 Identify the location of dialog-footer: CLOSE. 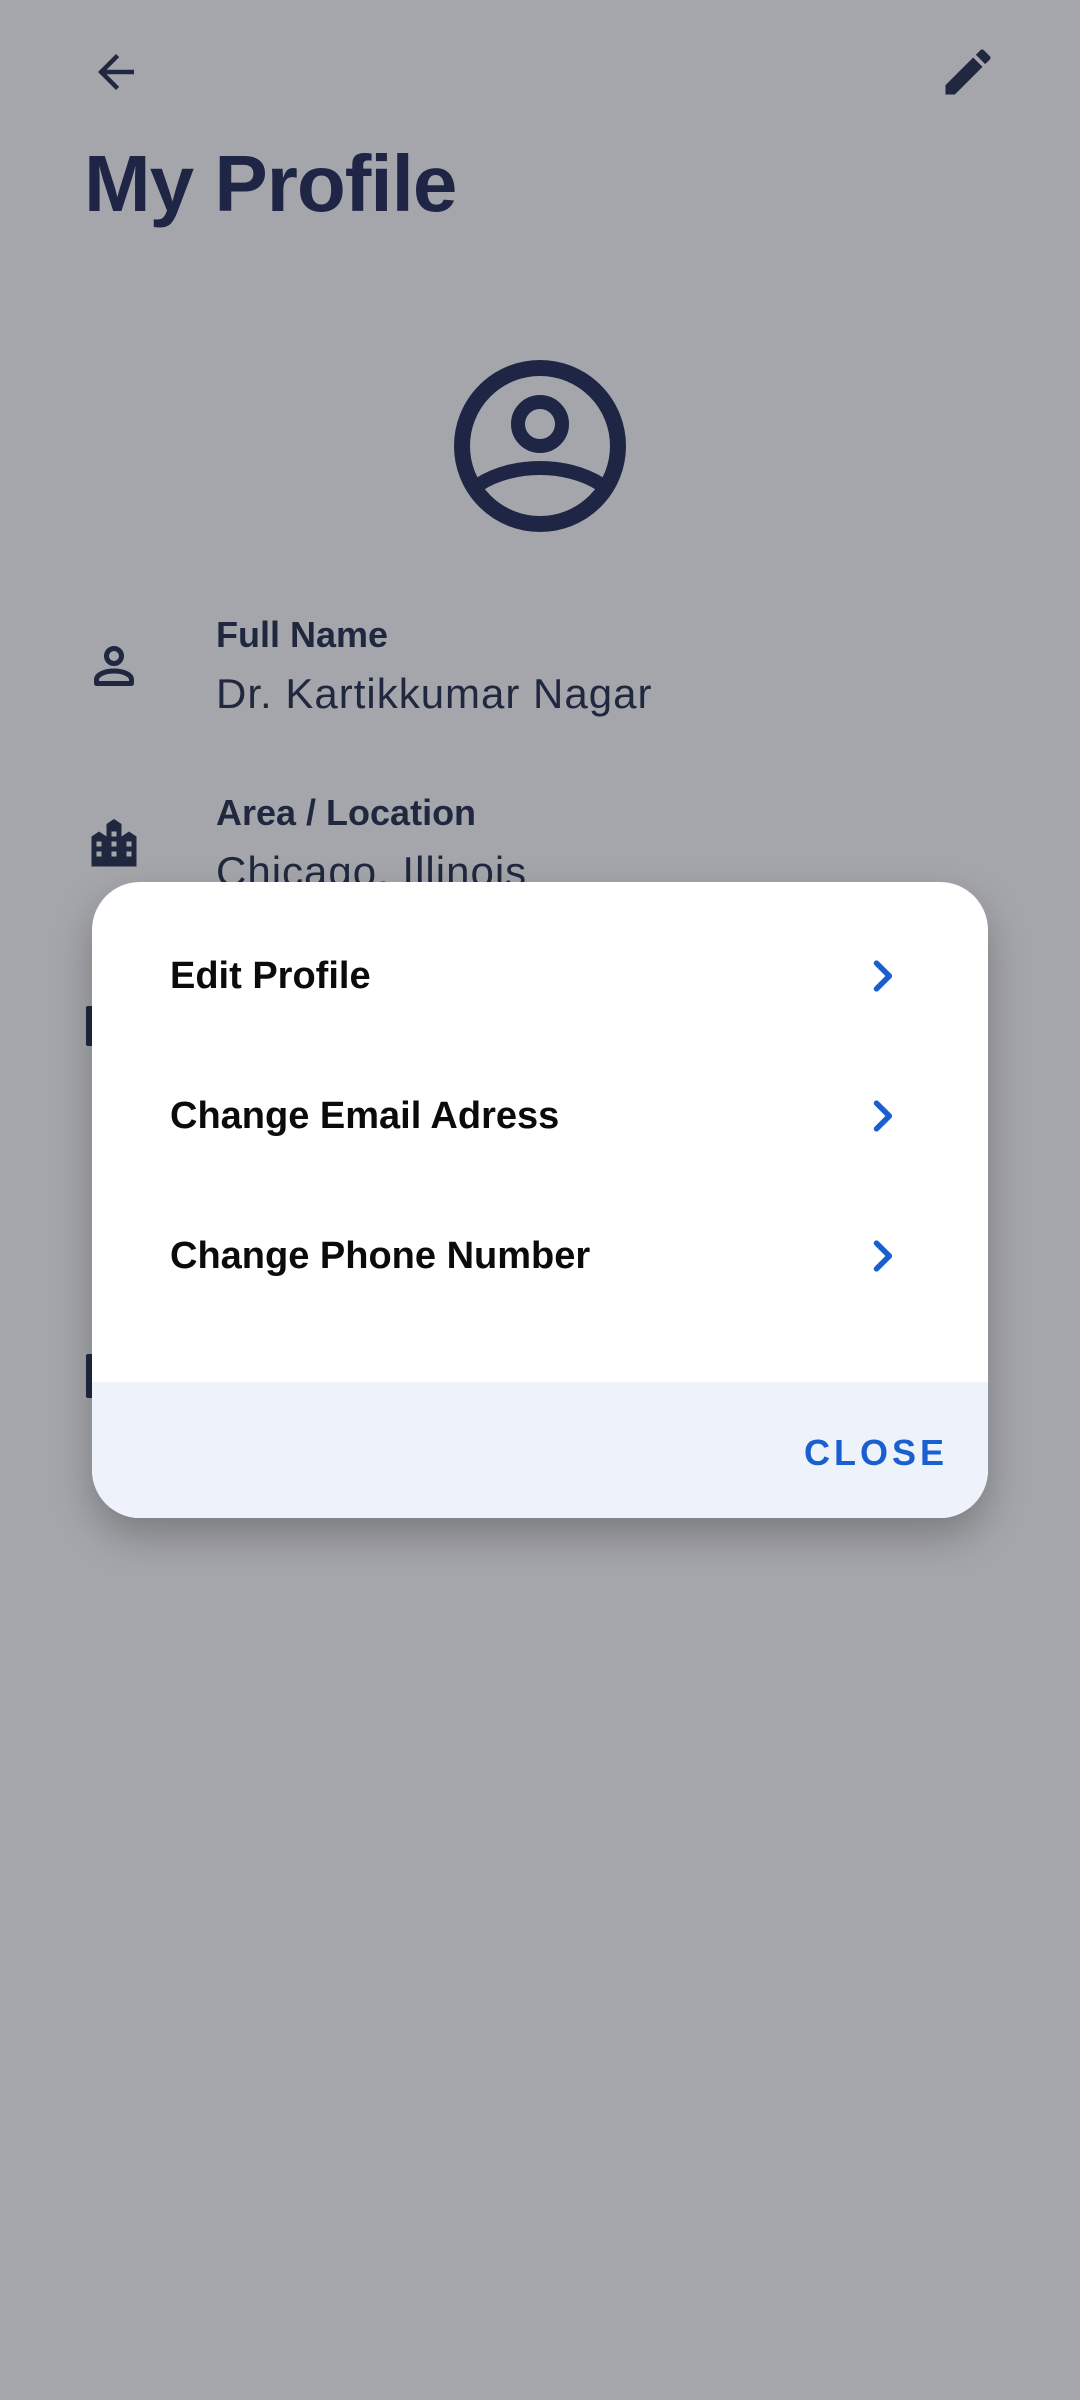
(540, 1450).